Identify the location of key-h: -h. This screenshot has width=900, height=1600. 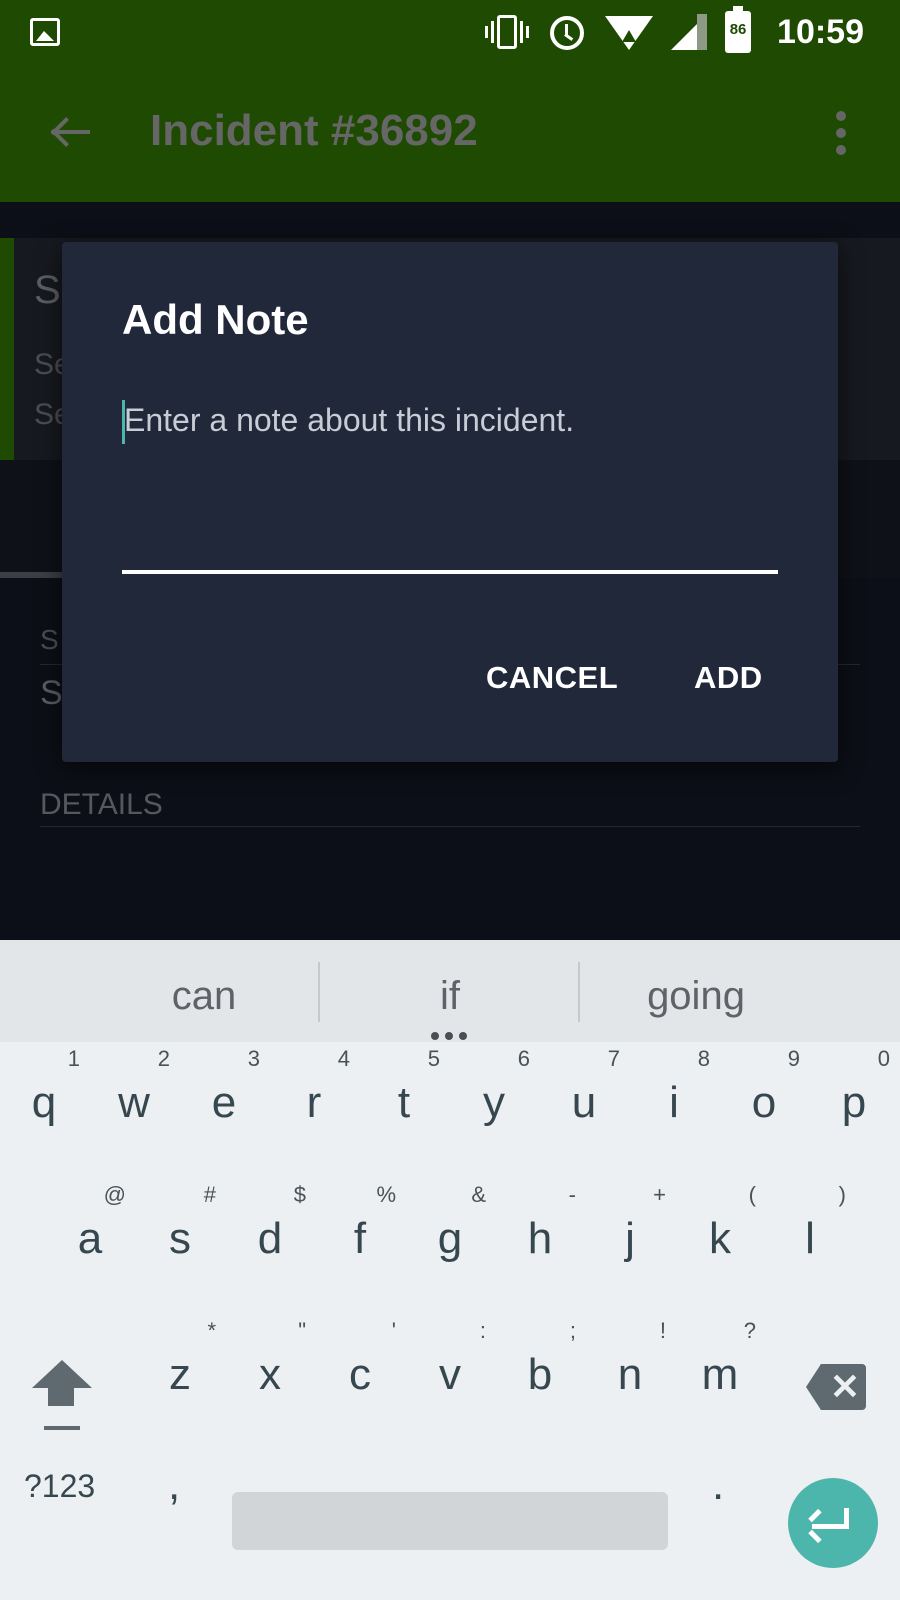
(540, 1238).